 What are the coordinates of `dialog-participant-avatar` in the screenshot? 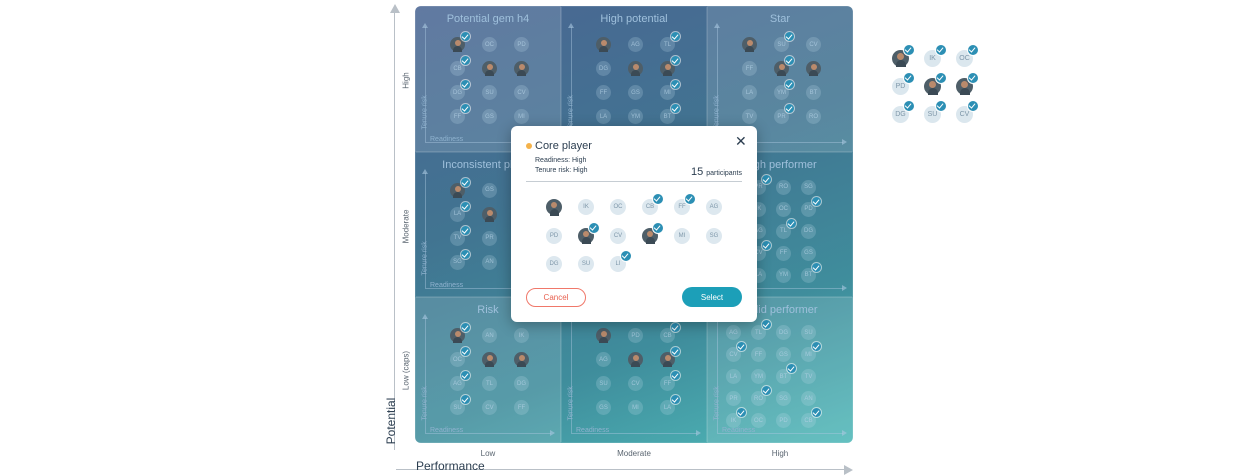 It's located at (652, 233).